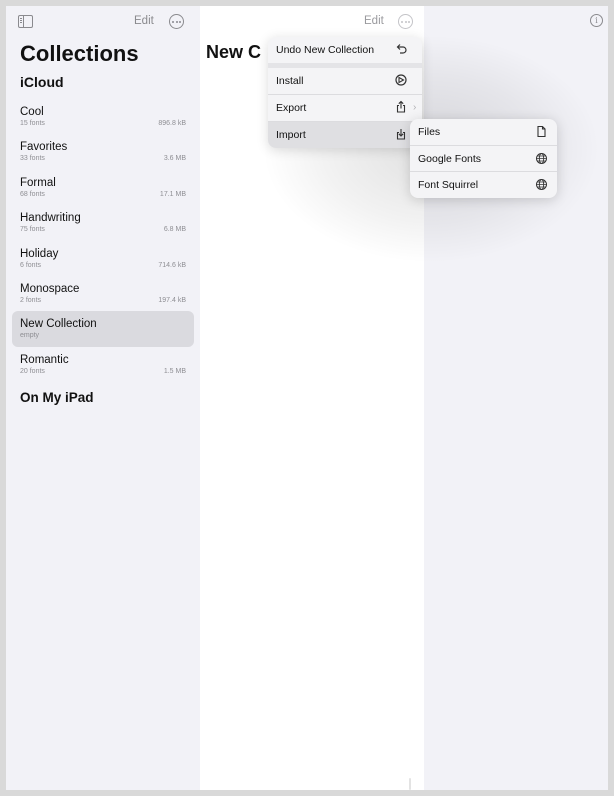  Describe the element at coordinates (32, 123) in the screenshot. I see `collection-count: 15 fonts` at that location.